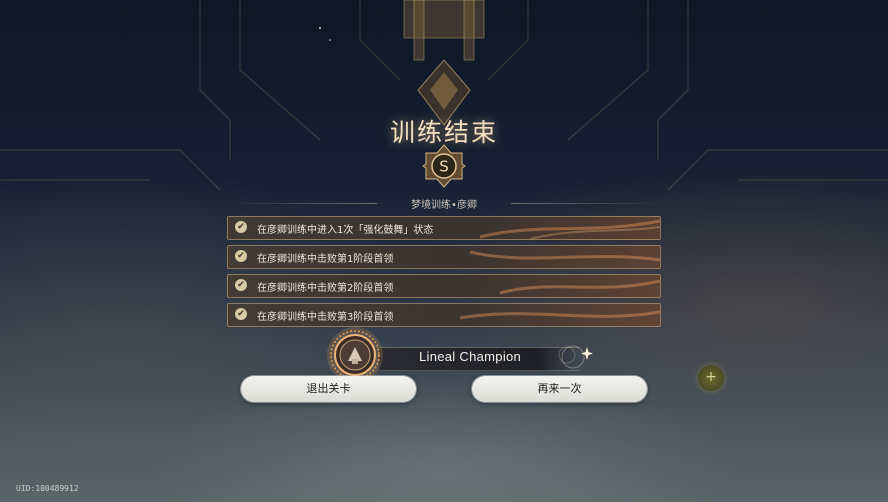 This screenshot has height=502, width=888. Describe the element at coordinates (444, 286) in the screenshot. I see `objective-item: ✔ 在彦卿训练中击败第2阶段首领` at that location.